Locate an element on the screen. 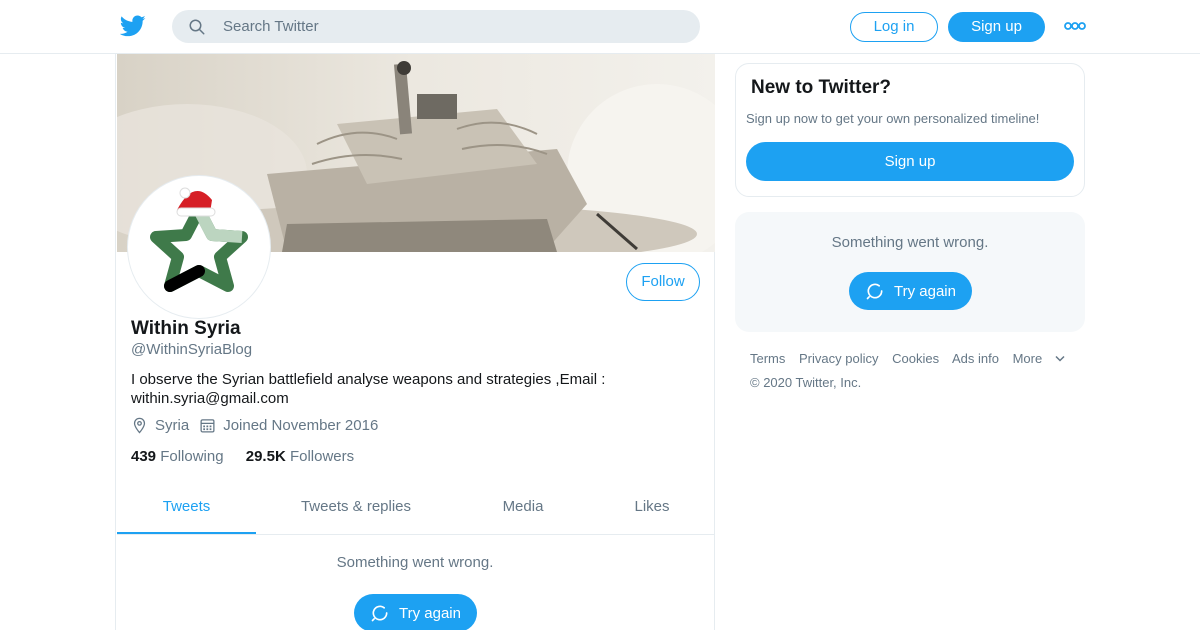 This screenshot has height=630, width=1200. twitter-bird-icon is located at coordinates (133, 26).